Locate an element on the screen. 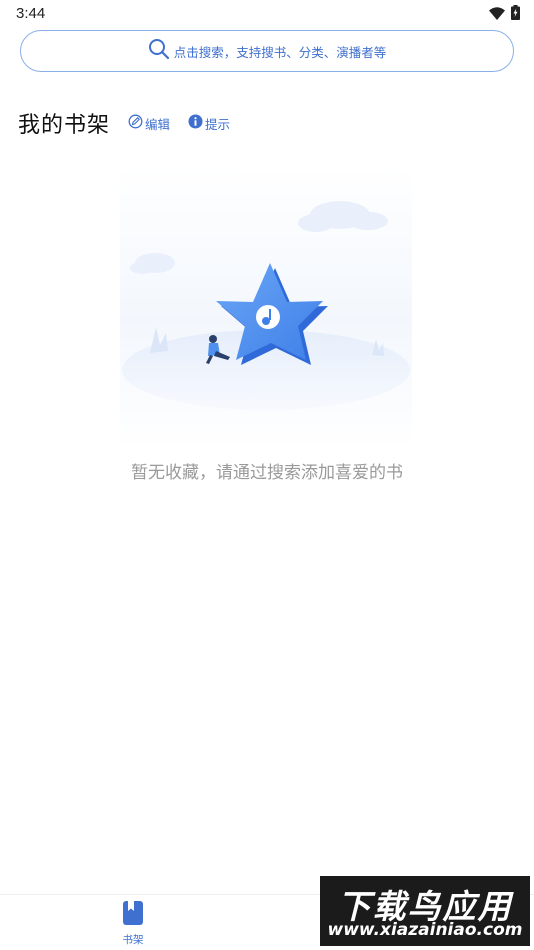  search-placeholder: 点击搜索，支持搜书、分类、演播者等 is located at coordinates (280, 52).